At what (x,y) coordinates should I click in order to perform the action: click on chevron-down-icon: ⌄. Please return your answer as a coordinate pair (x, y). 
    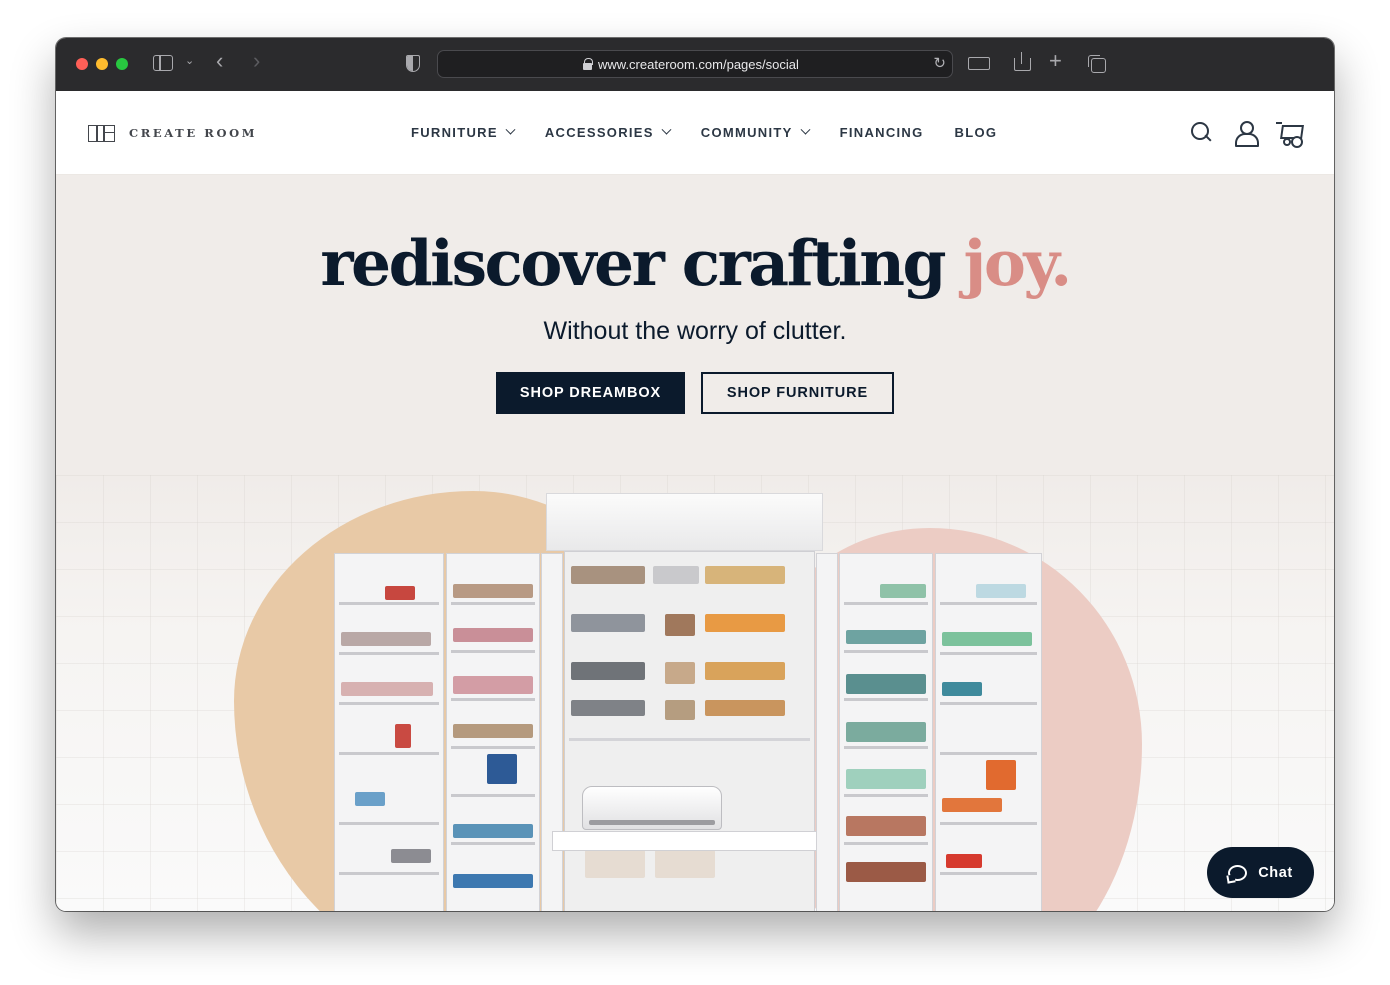
    Looking at the image, I should click on (189, 60).